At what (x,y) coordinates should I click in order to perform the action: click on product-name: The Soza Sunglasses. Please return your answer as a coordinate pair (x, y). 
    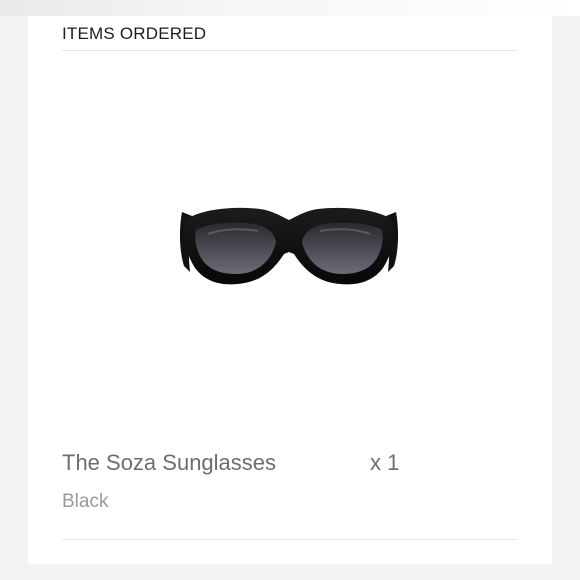
    Looking at the image, I should click on (169, 463).